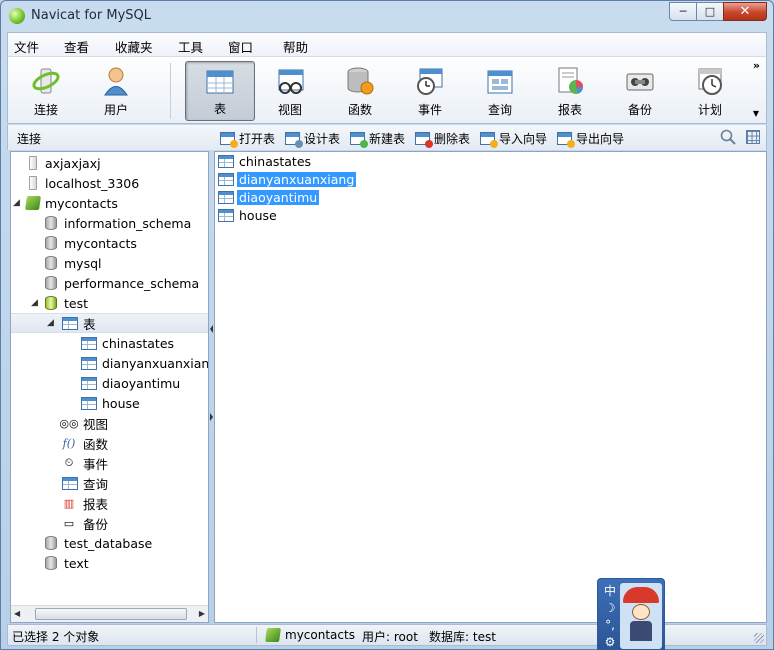 Image resolution: width=774 pixels, height=650 pixels. Describe the element at coordinates (513, 138) in the screenshot. I see `import-wizard-button: 导入向导` at that location.